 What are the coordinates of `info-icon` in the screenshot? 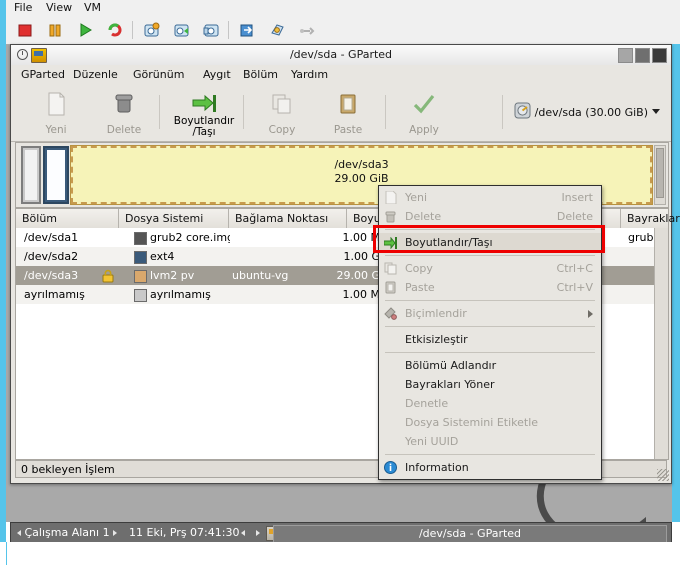 It's located at (391, 467).